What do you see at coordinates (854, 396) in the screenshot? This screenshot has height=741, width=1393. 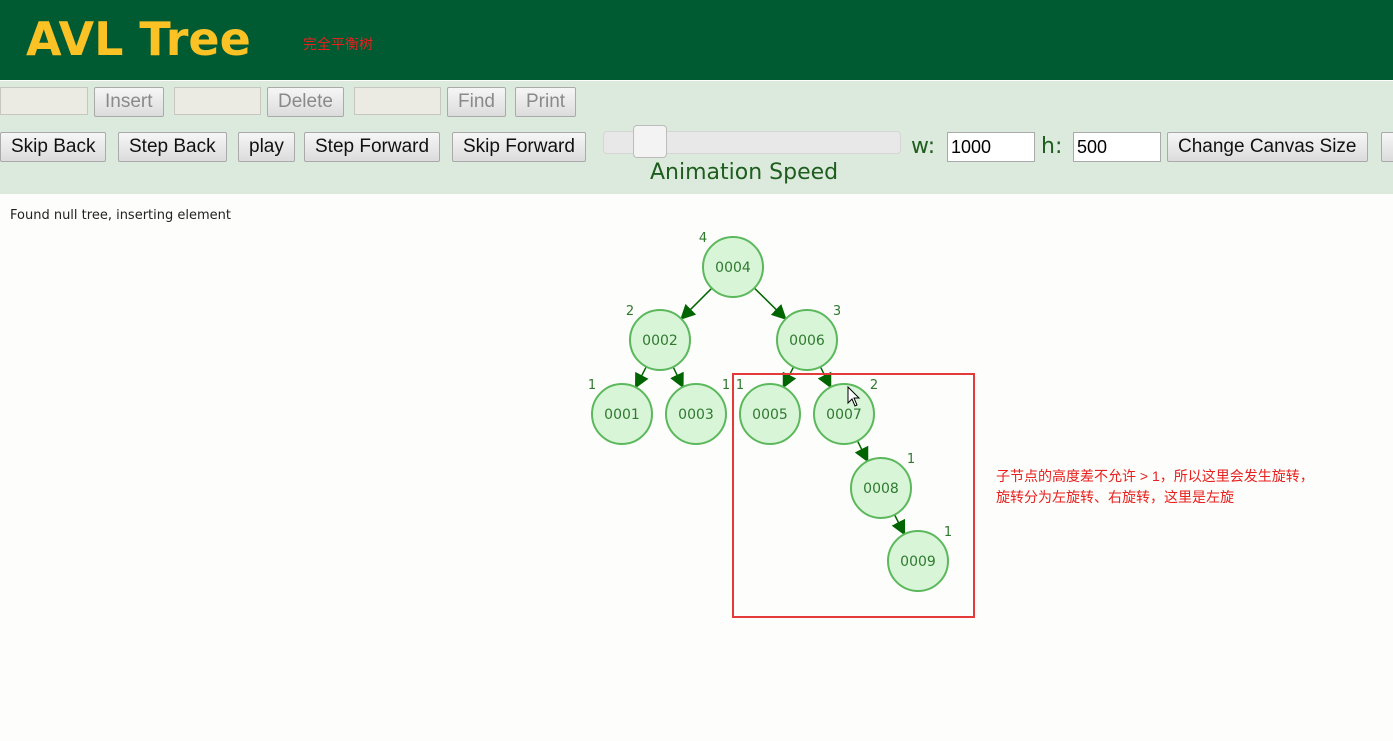 I see `mouse-cursor-icon` at bounding box center [854, 396].